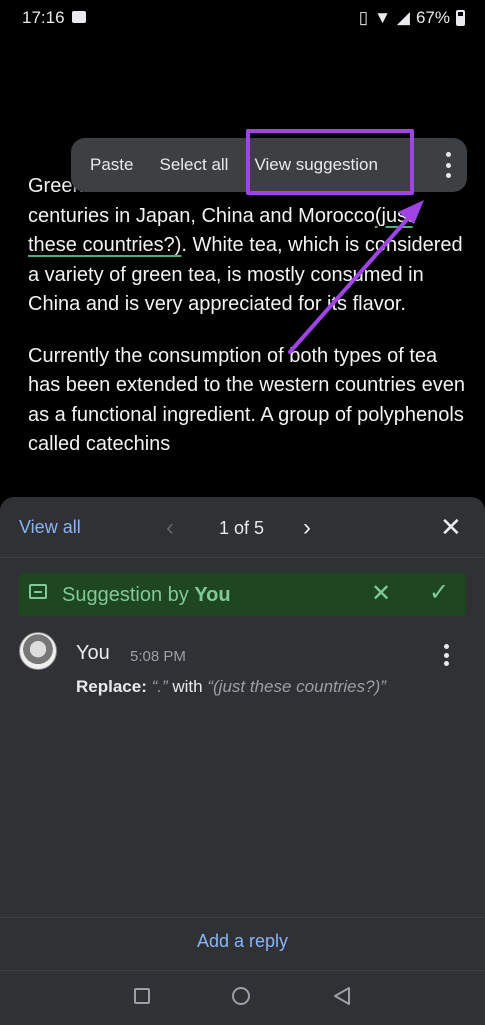  What do you see at coordinates (432, 17) in the screenshot?
I see `battery-percent: 67%` at bounding box center [432, 17].